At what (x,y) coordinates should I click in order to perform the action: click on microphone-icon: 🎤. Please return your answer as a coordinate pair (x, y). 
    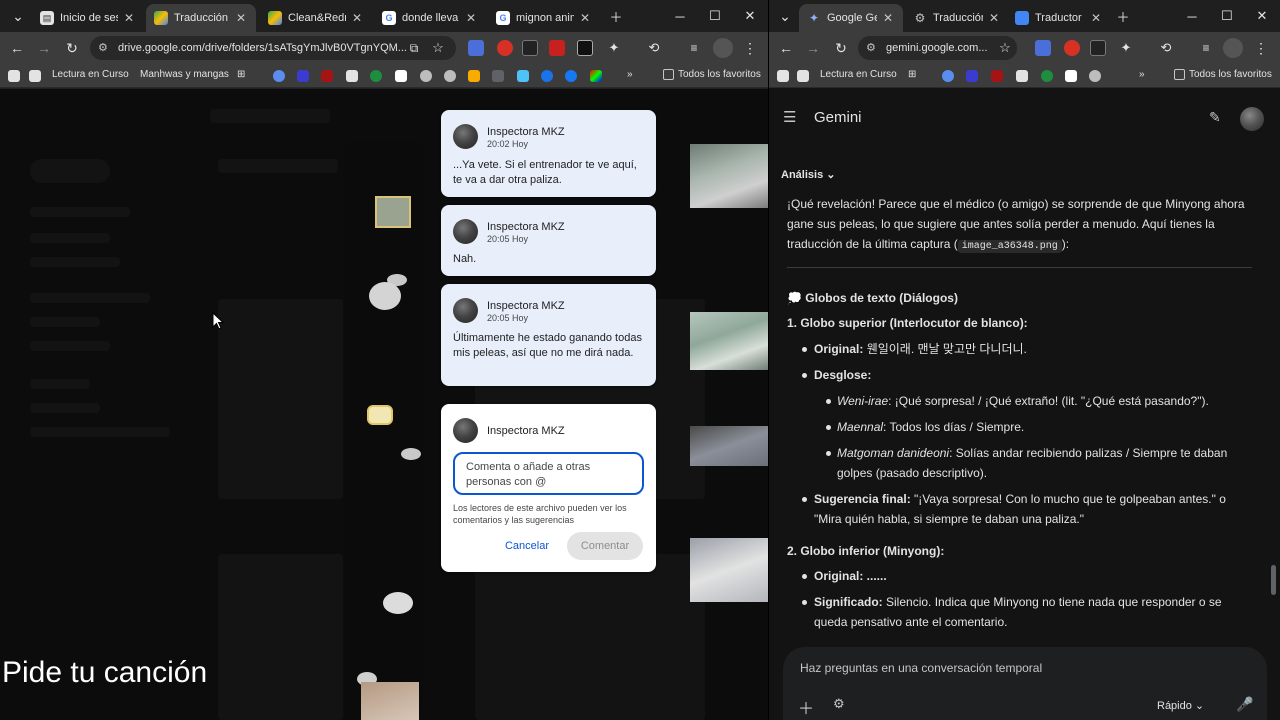
    Looking at the image, I should click on (1244, 704).